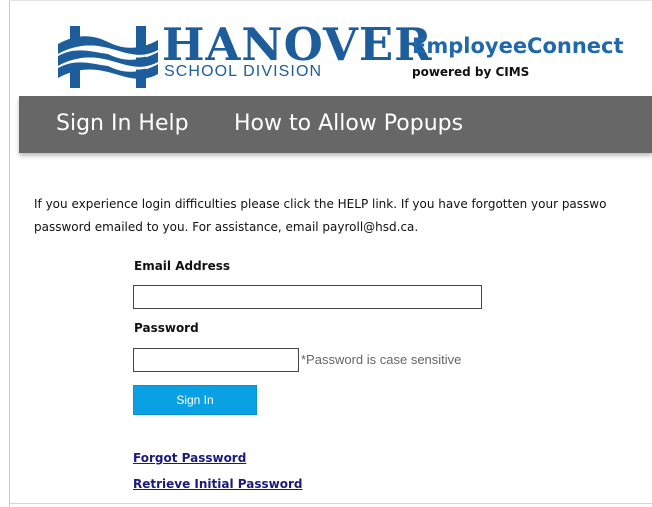  I want to click on frame-border-left, so click(9, 253).